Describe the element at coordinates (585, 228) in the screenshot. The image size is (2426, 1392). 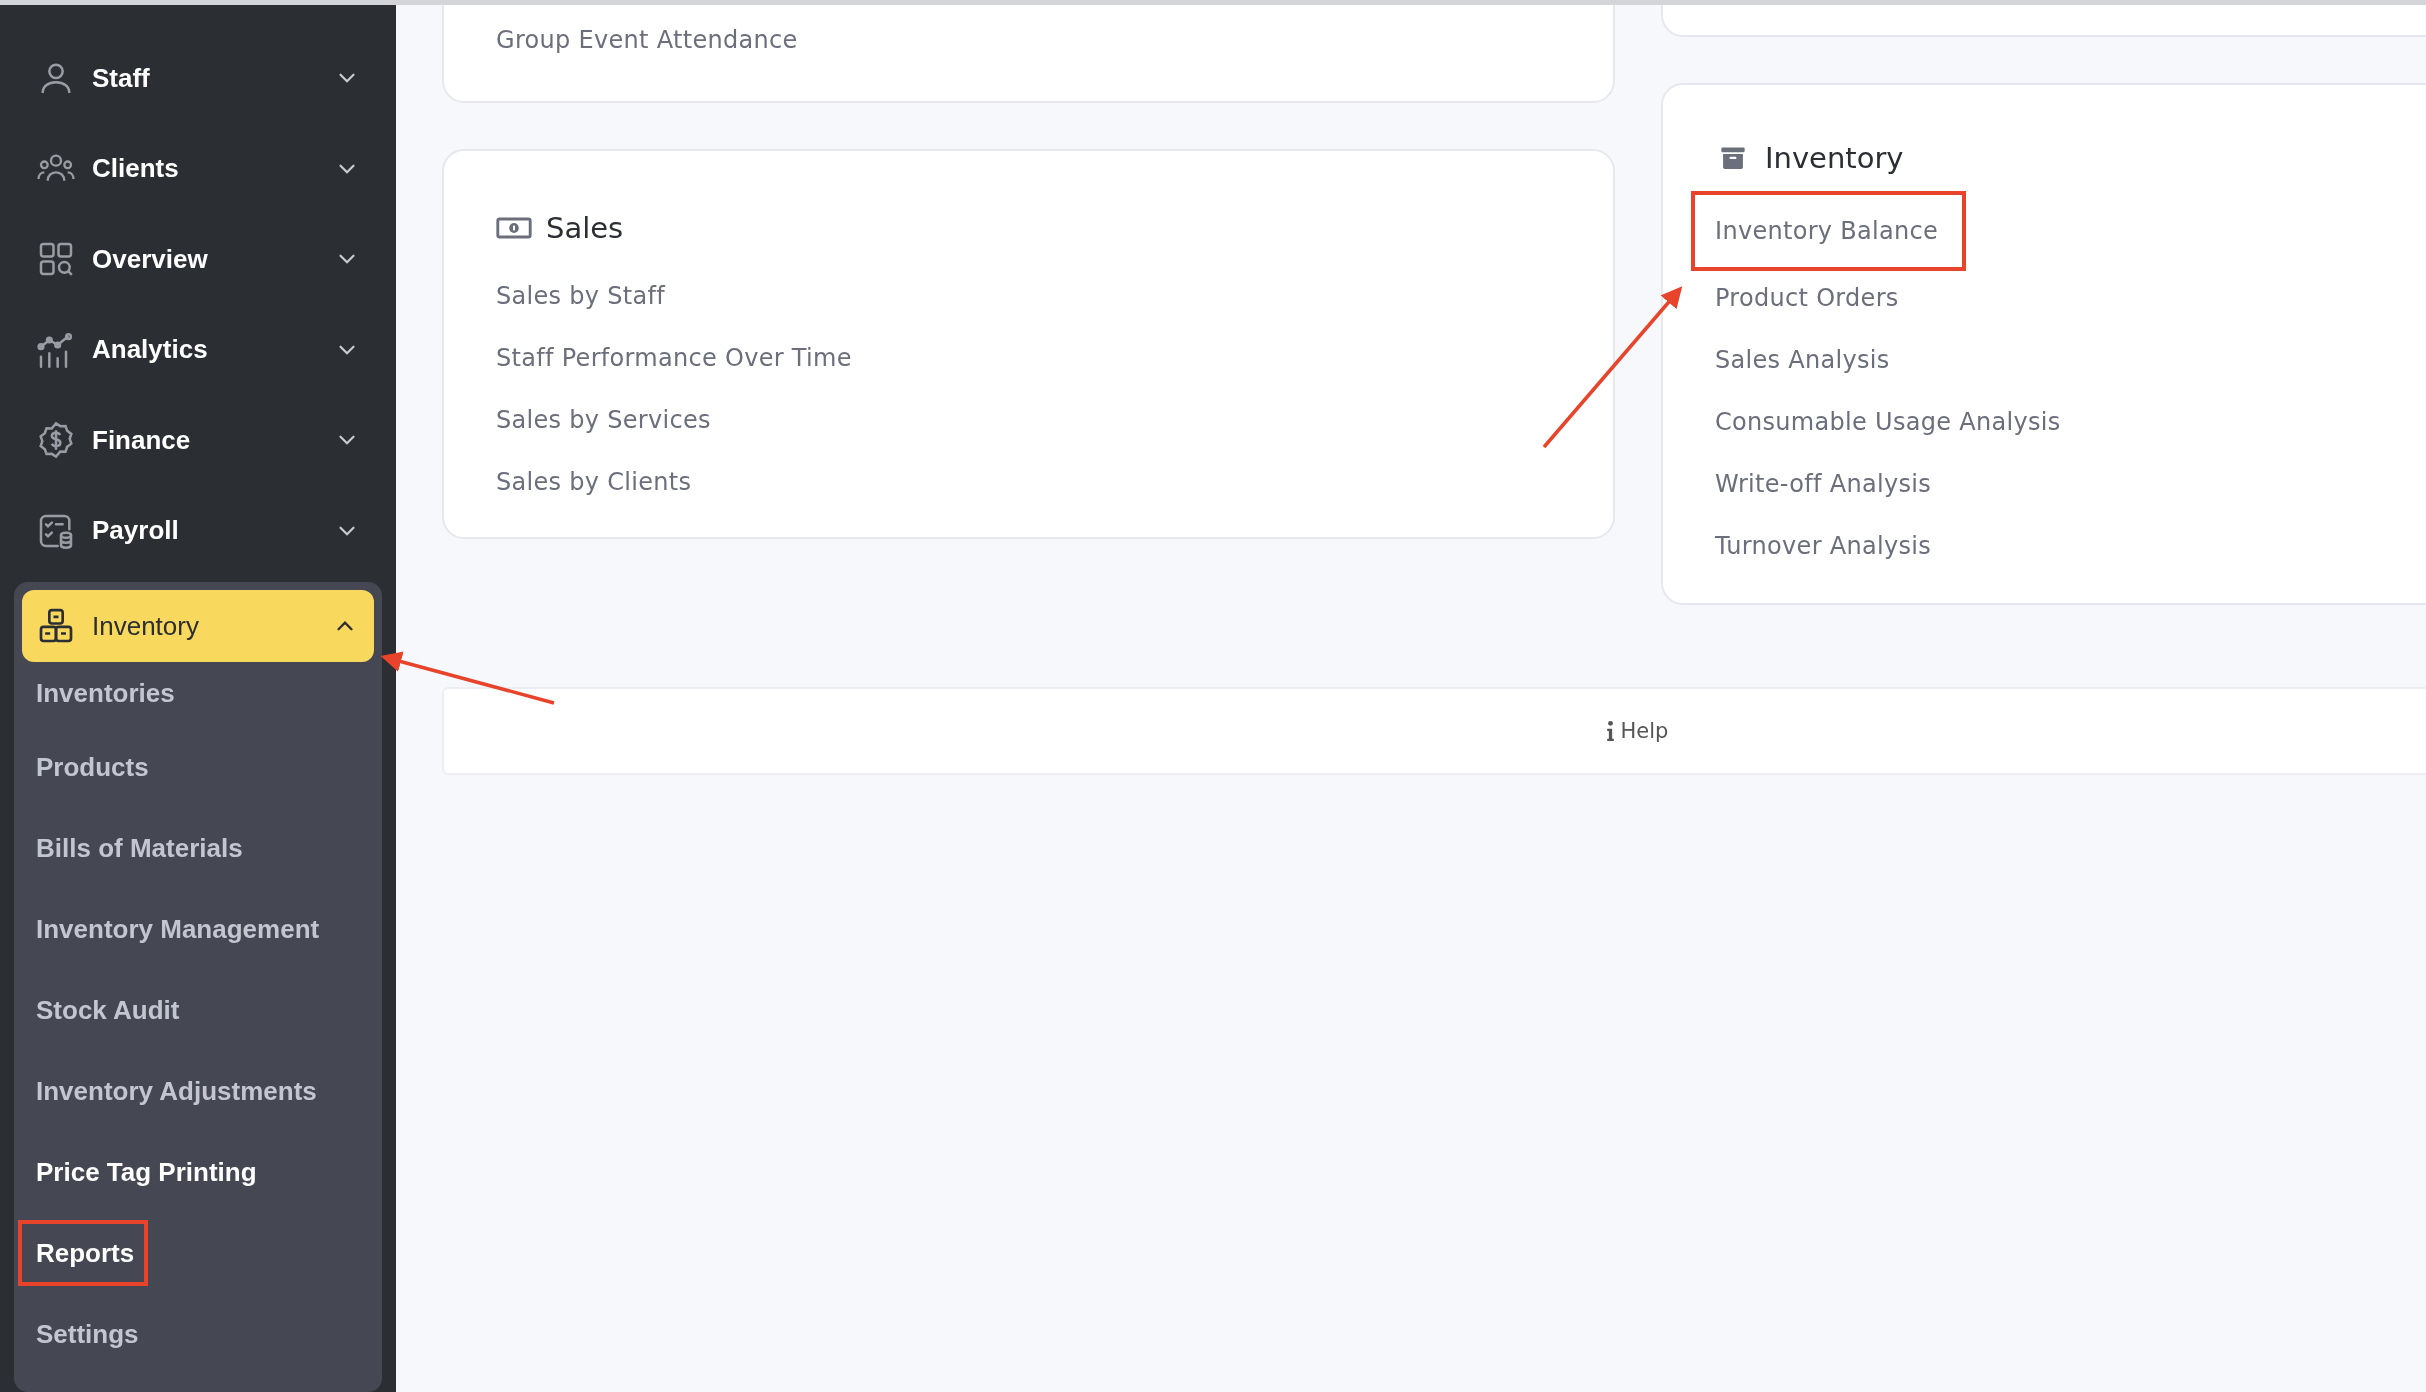
I see `card-title: Sales` at that location.